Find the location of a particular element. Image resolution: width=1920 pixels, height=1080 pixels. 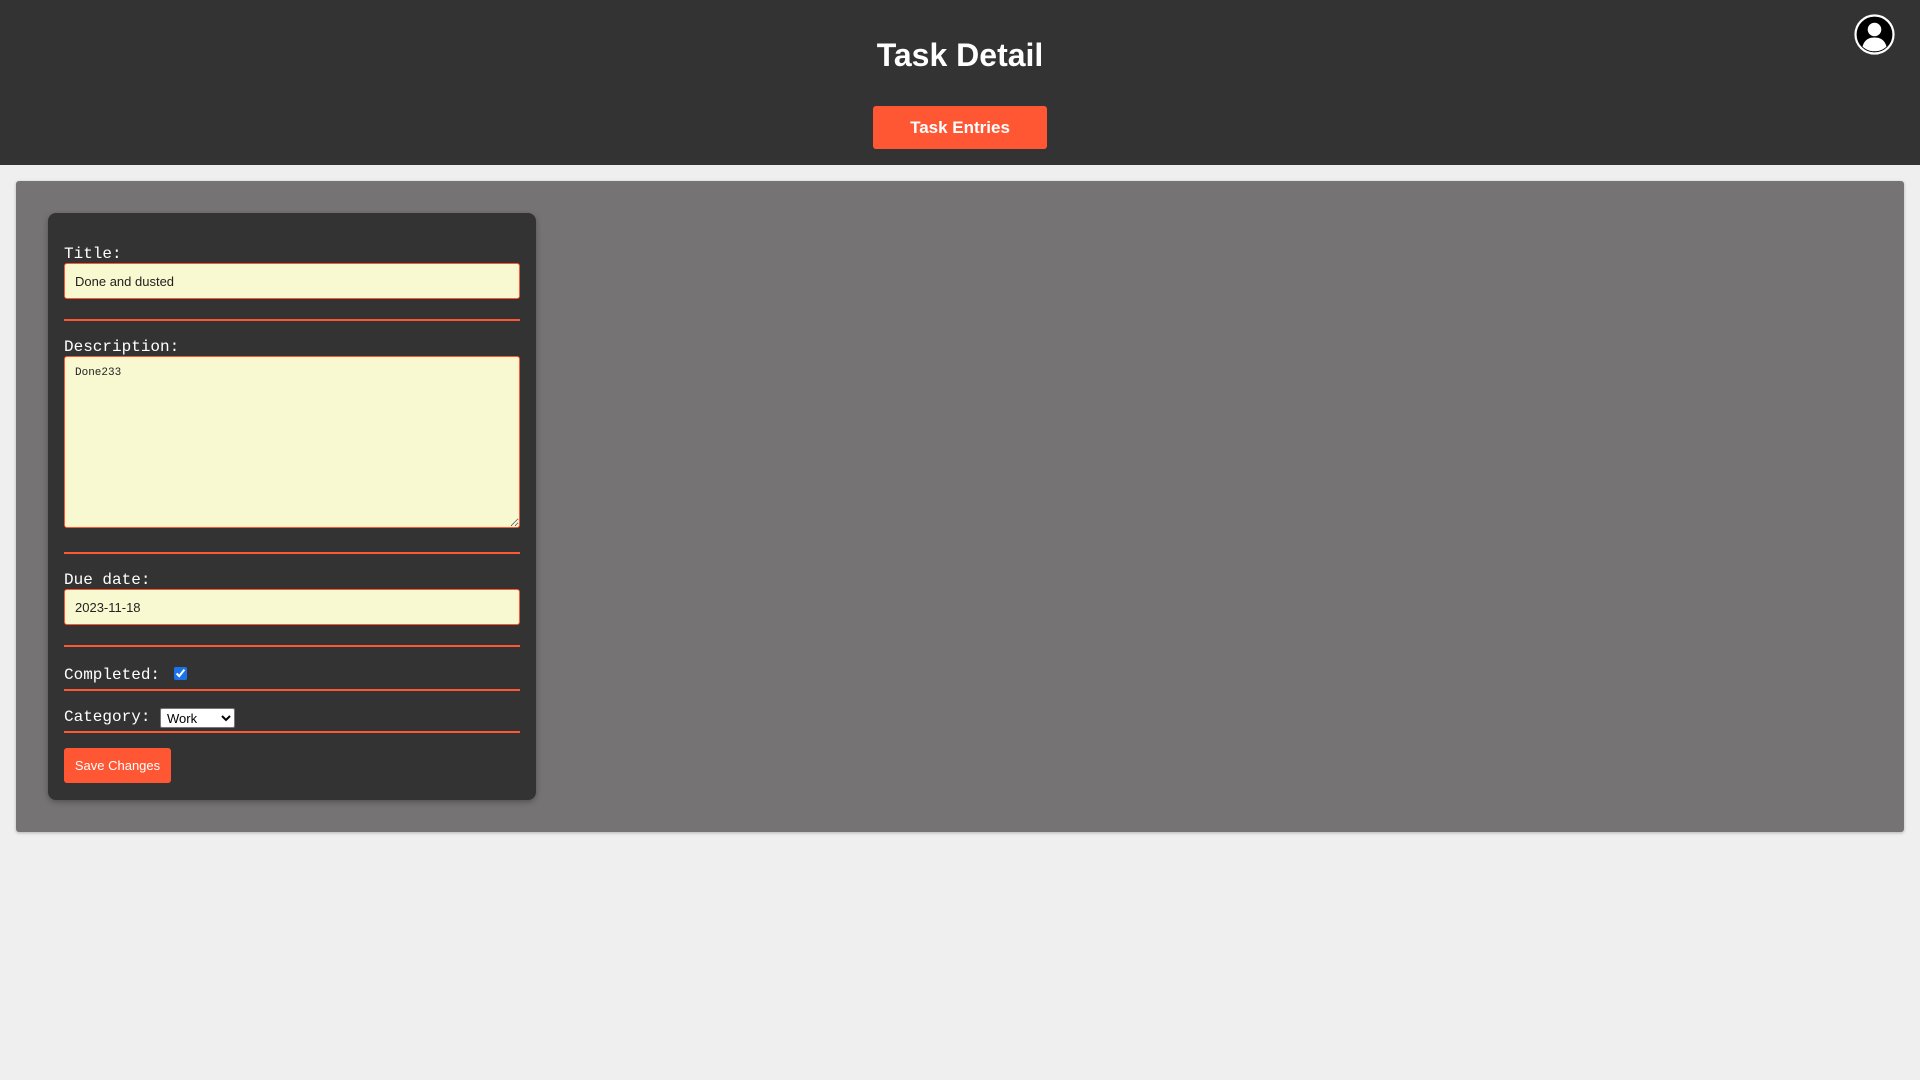

due-date-input is located at coordinates (292, 607).